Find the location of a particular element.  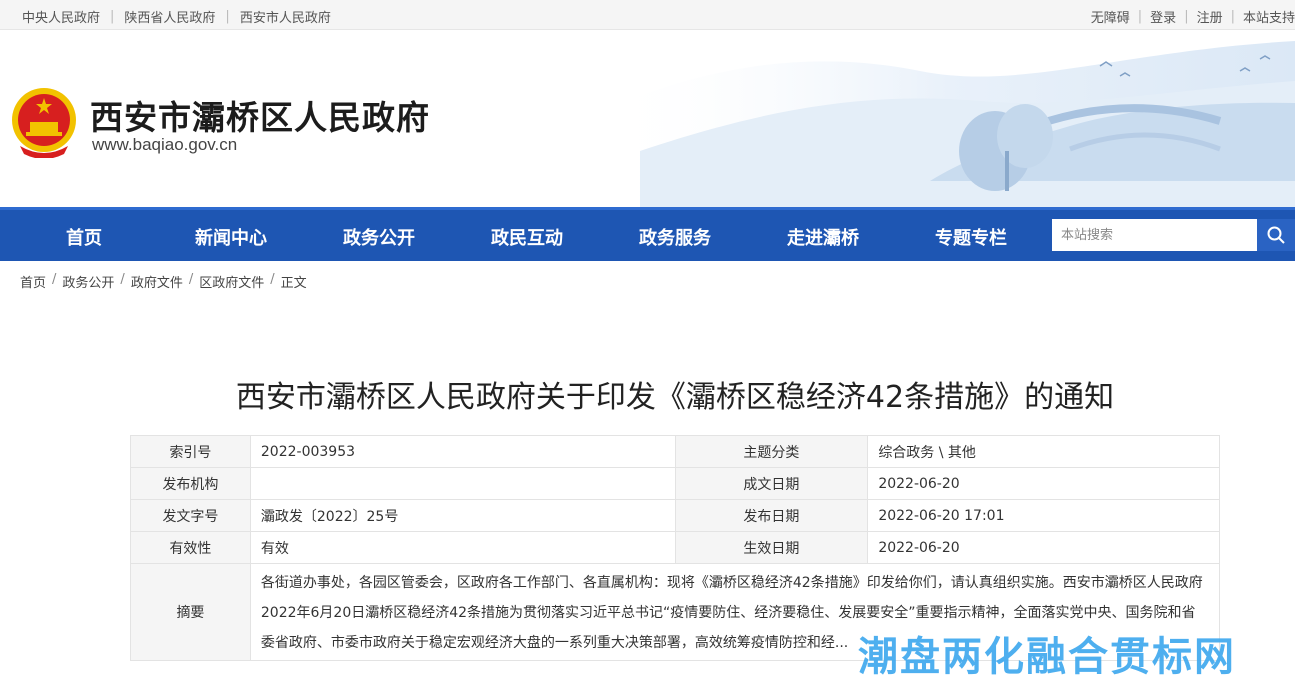

breadcrumb: 首页 / 政务公开 / 政府文件 / 区政府文件 / 正文 is located at coordinates (163, 281).